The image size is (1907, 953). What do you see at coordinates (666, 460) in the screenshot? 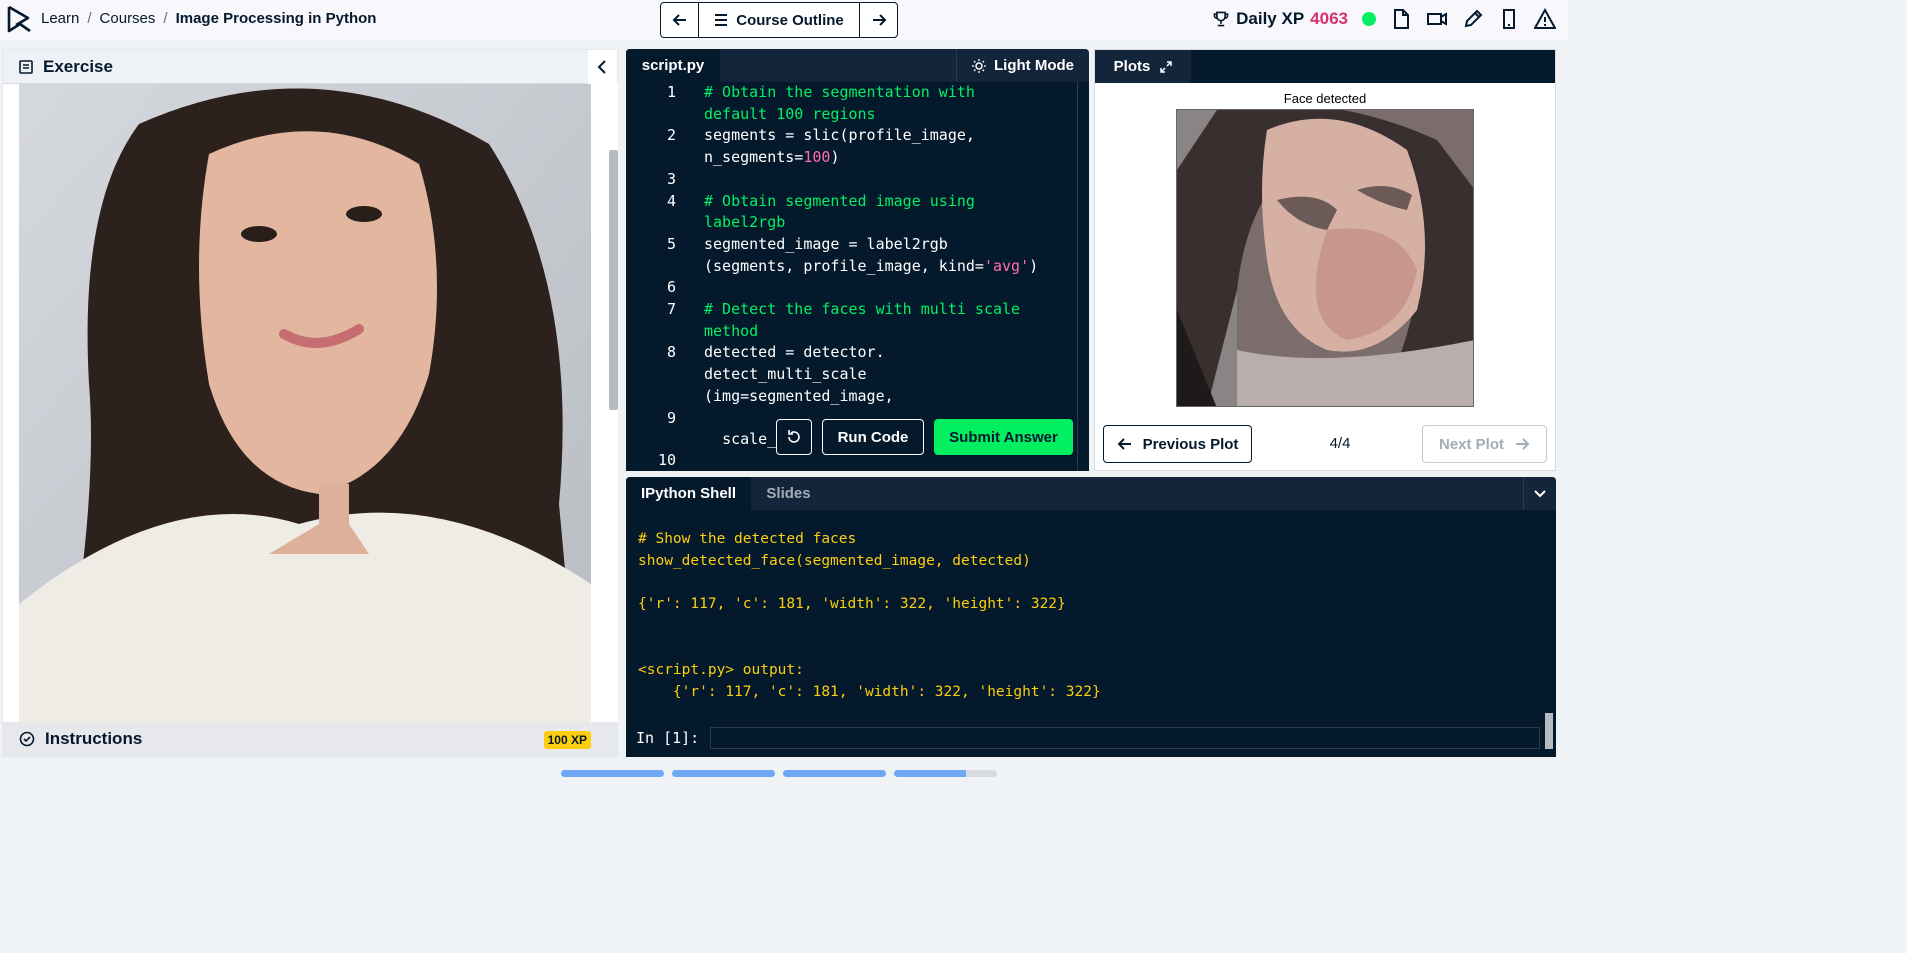
I see `line-number: 10` at bounding box center [666, 460].